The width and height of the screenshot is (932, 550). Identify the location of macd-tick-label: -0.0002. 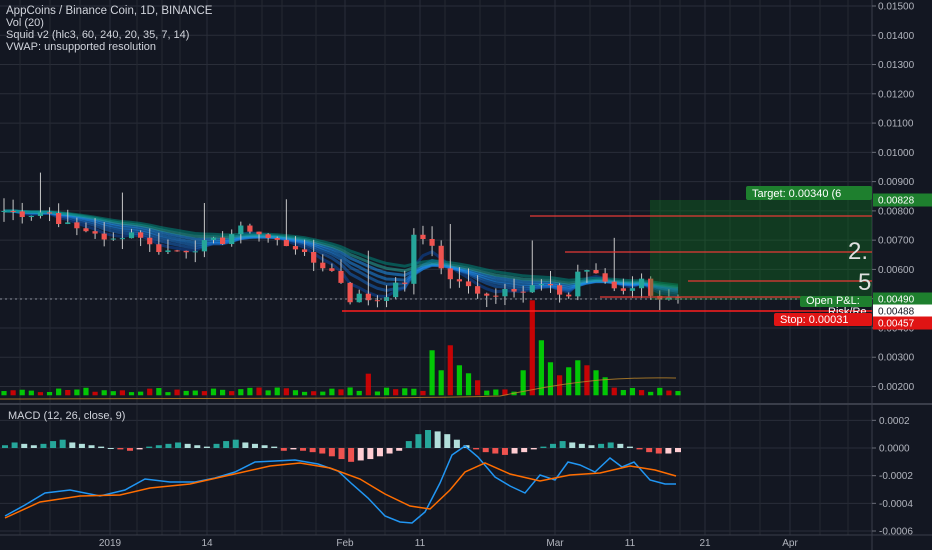
(896, 476).